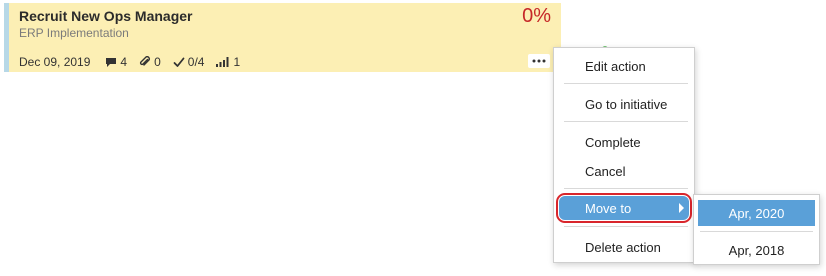 The width and height of the screenshot is (826, 276). I want to click on comments-value: 4, so click(124, 62).